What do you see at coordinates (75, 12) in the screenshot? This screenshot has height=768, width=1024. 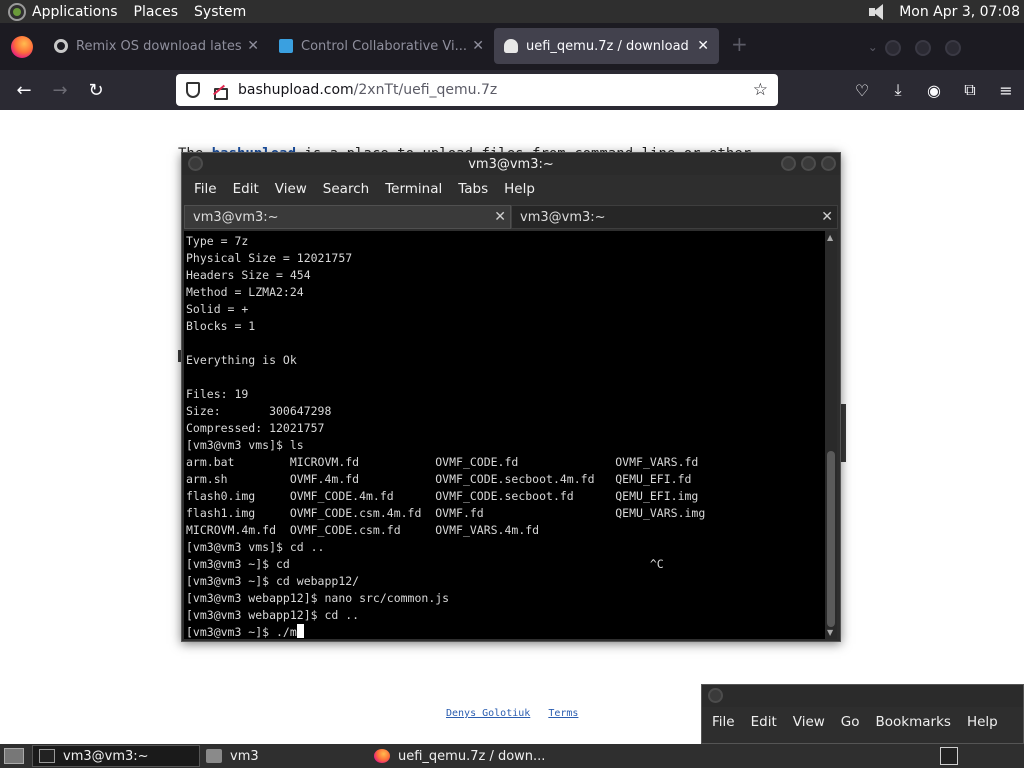 I see `applications-menu: Applications` at bounding box center [75, 12].